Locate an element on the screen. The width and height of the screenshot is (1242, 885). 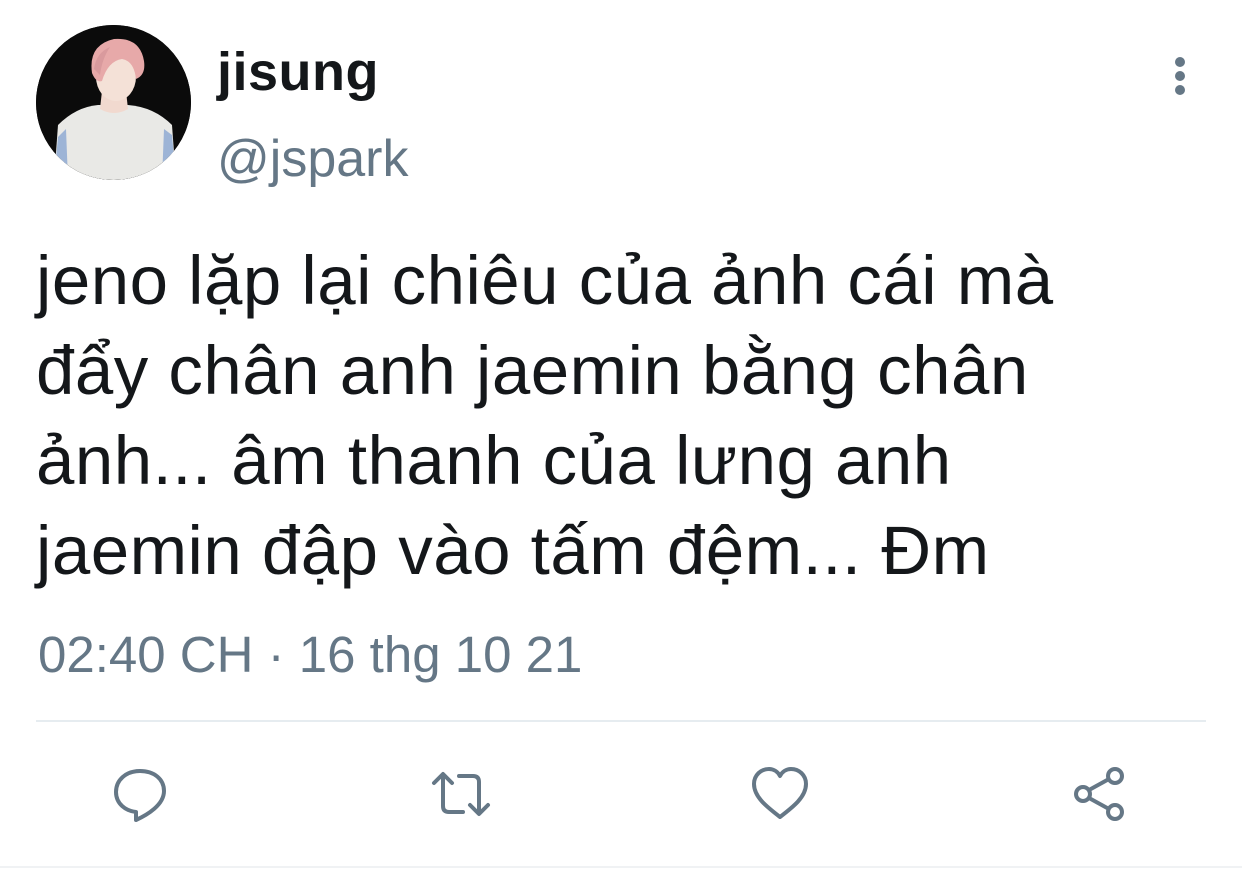
more-vertical-icon is located at coordinates (1180, 76).